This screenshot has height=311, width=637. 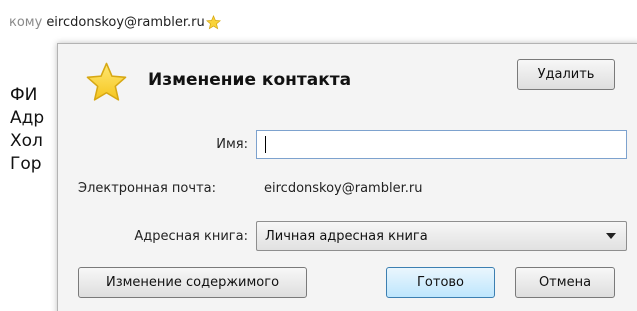 I want to click on address-book-label: Адресная книга:, so click(x=191, y=236).